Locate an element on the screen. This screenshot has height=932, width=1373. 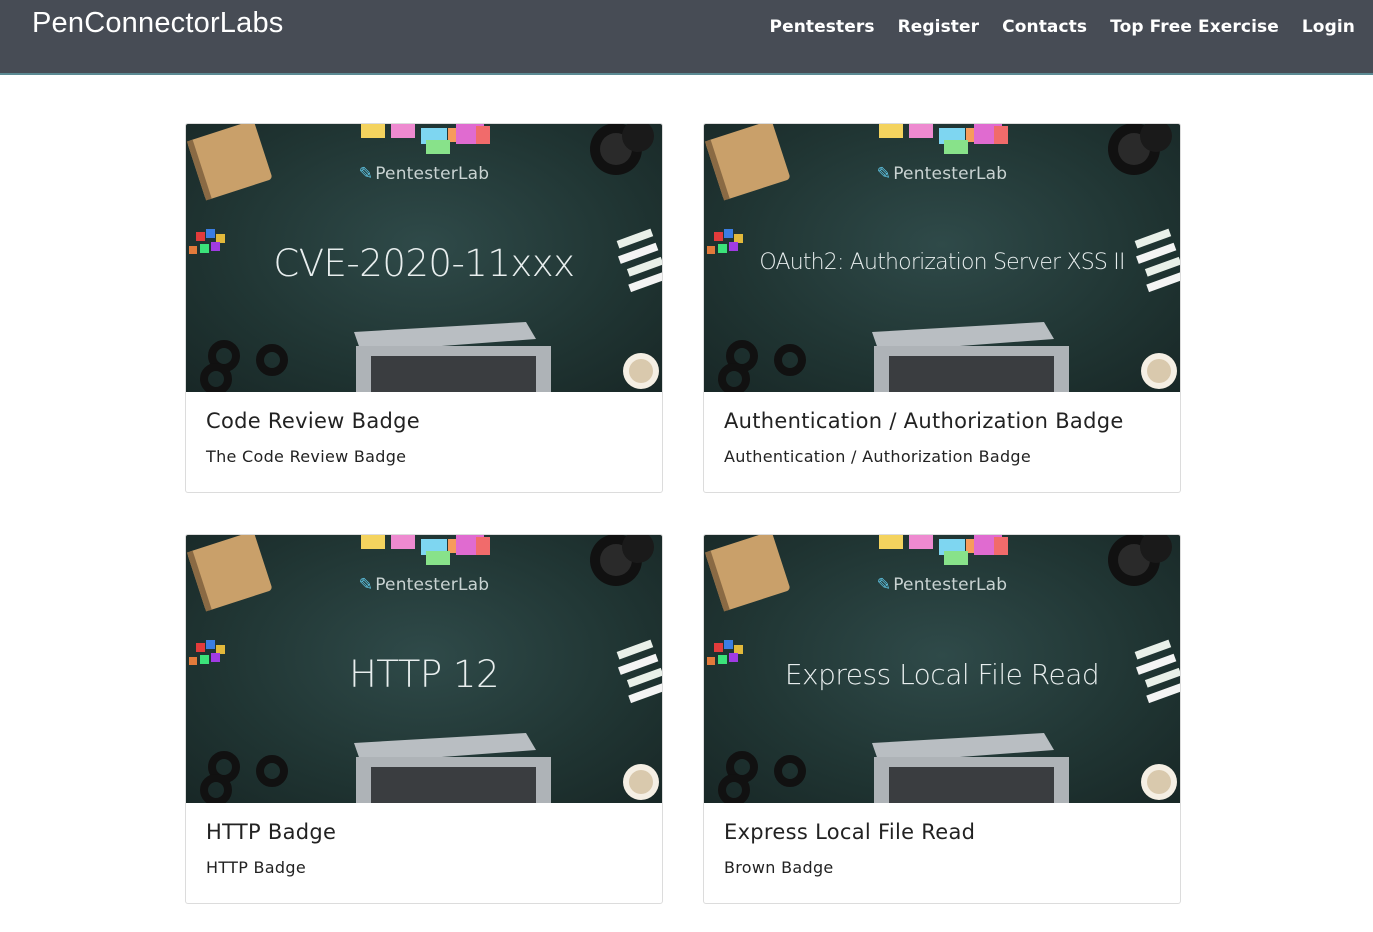
nav-link-contacts: Contacts is located at coordinates (1044, 27).